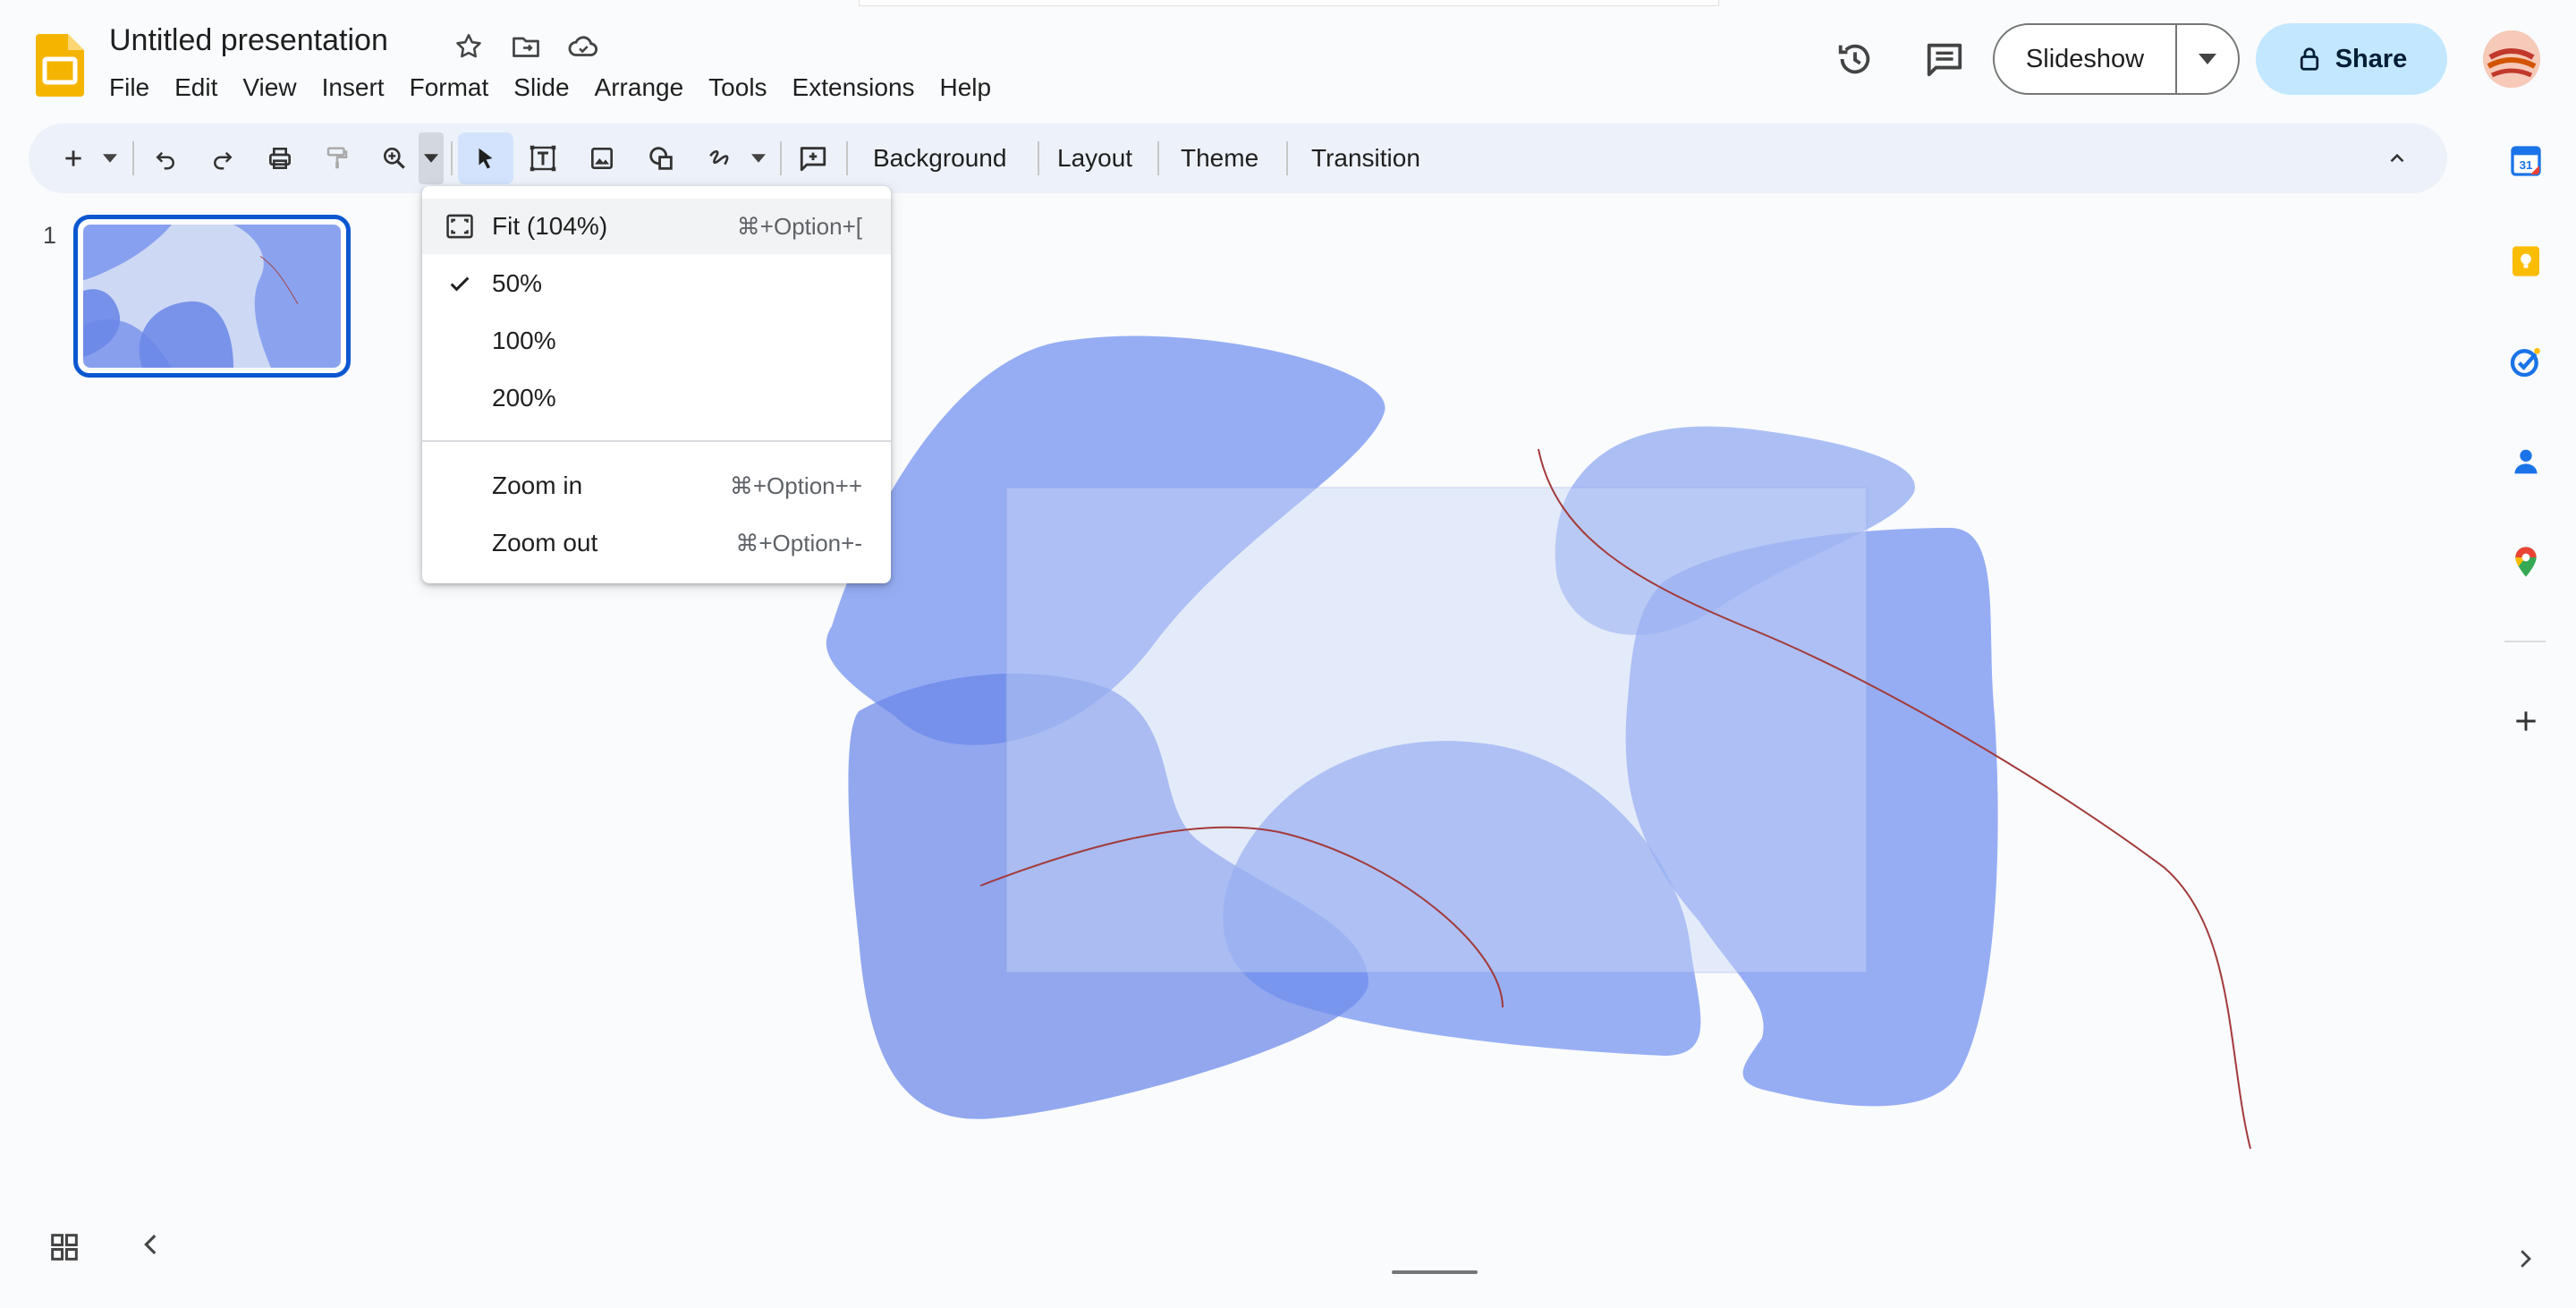 The height and width of the screenshot is (1308, 2576). What do you see at coordinates (656, 543) in the screenshot?
I see `zoom-out-item: Zoom out ⌘+Option+-` at bounding box center [656, 543].